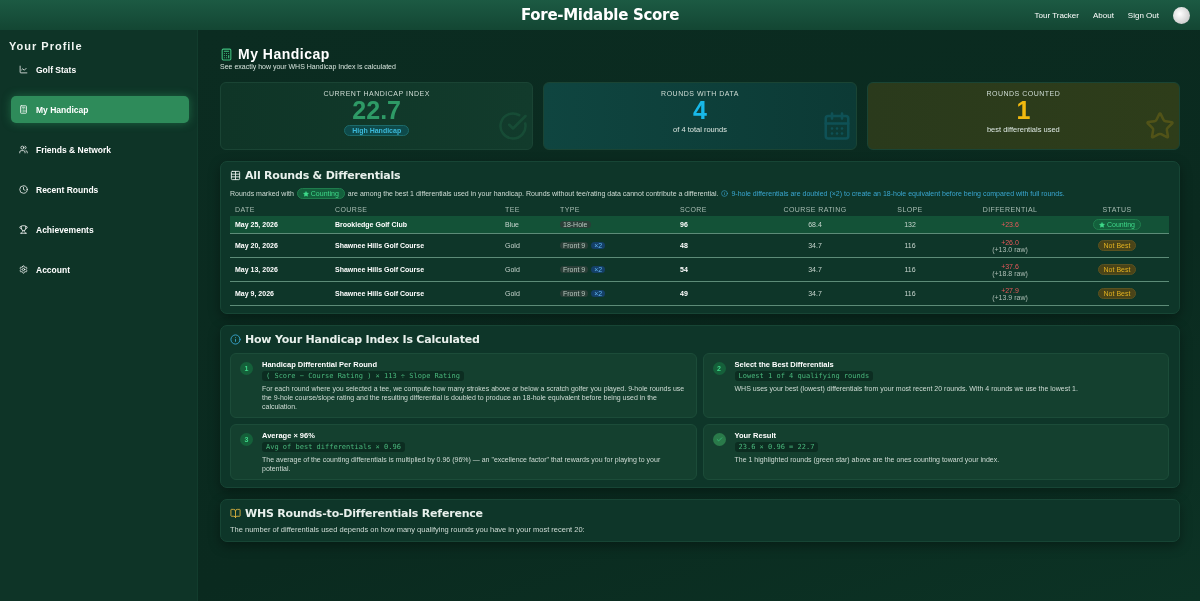 This screenshot has height=601, width=1200. What do you see at coordinates (100, 149) in the screenshot?
I see `sidebar-item: Friends & Network` at bounding box center [100, 149].